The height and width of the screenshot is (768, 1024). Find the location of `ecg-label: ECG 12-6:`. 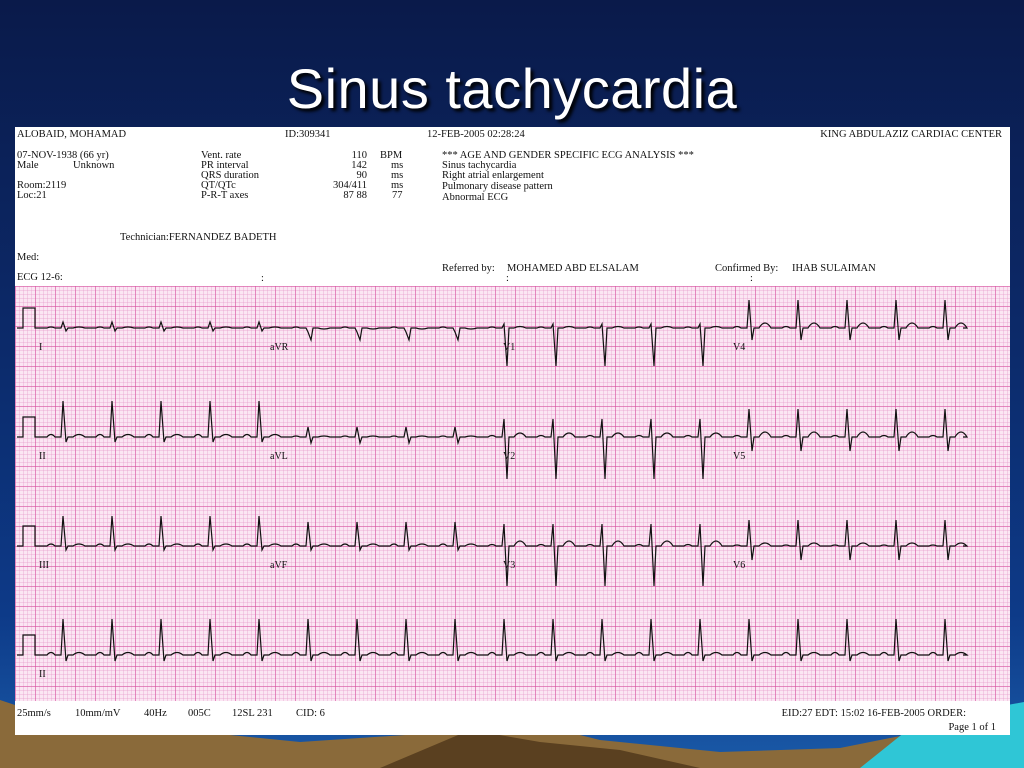

ecg-label: ECG 12-6: is located at coordinates (40, 277).